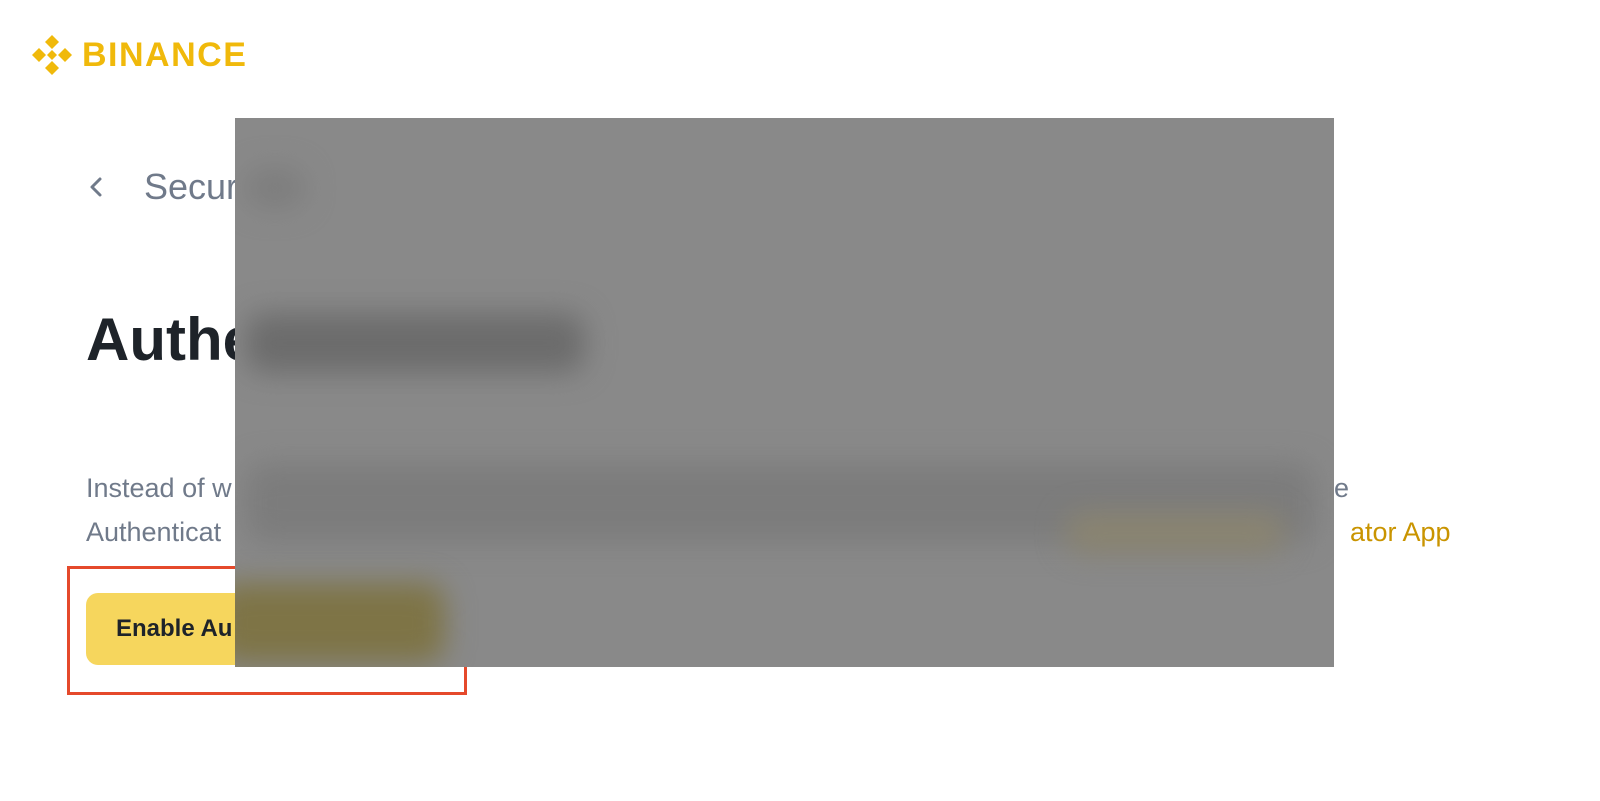 The height and width of the screenshot is (801, 1600). I want to click on description-line-2-start: Authenticat, so click(154, 532).